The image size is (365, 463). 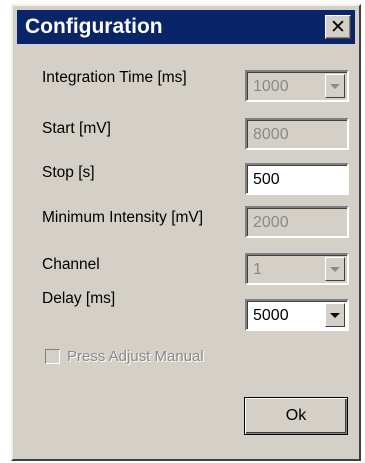 What do you see at coordinates (271, 222) in the screenshot?
I see `minimum-intensity-value: 2000` at bounding box center [271, 222].